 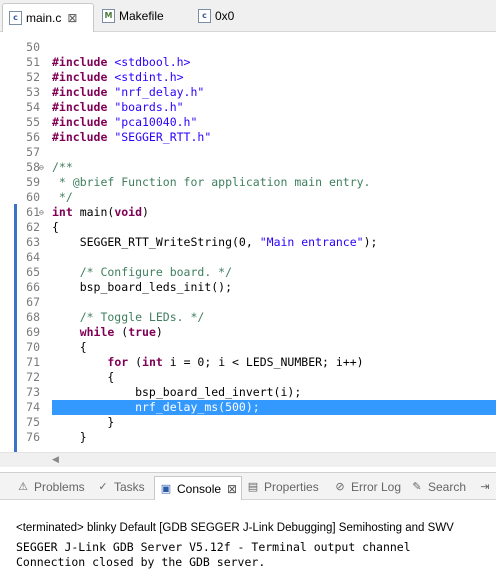 What do you see at coordinates (55, 459) in the screenshot?
I see `scroll-left-icon: ◀` at bounding box center [55, 459].